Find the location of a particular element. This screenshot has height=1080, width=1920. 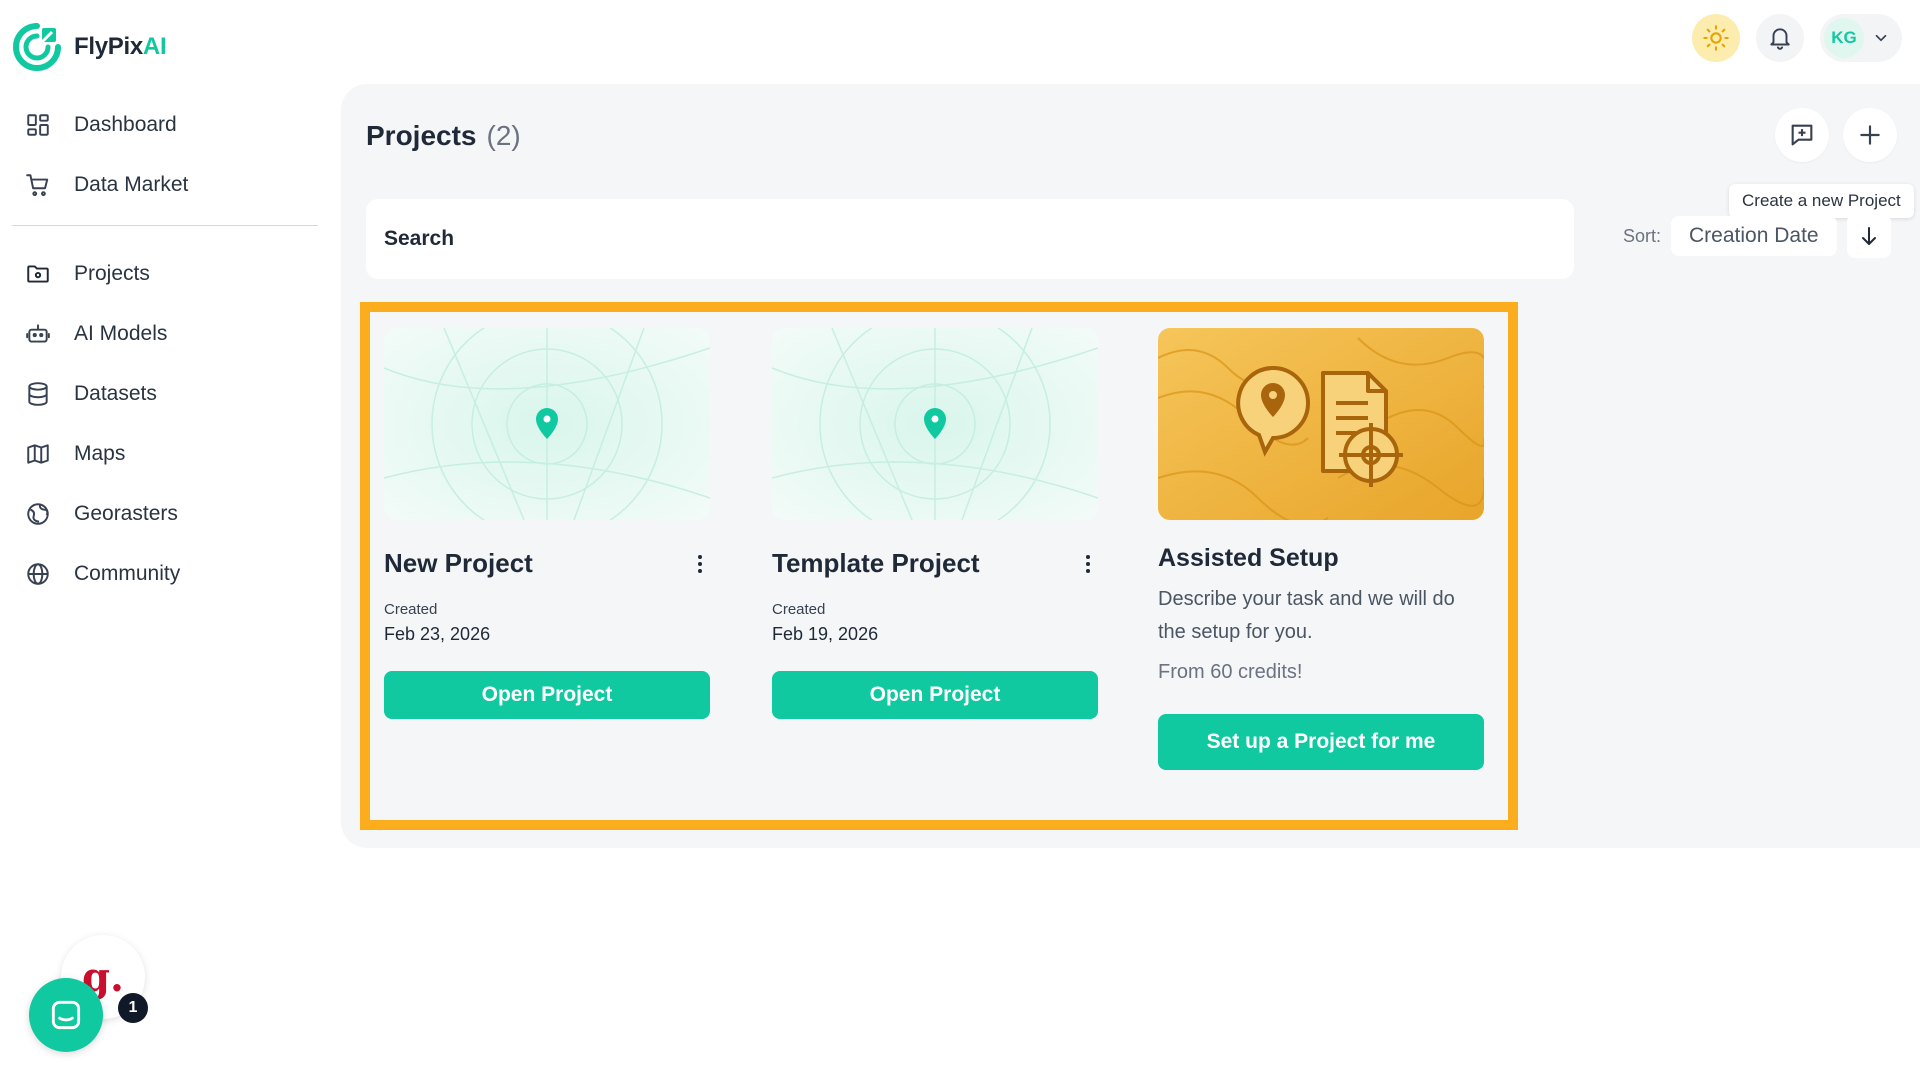

sidebar-item-label: Datasets is located at coordinates (115, 393).